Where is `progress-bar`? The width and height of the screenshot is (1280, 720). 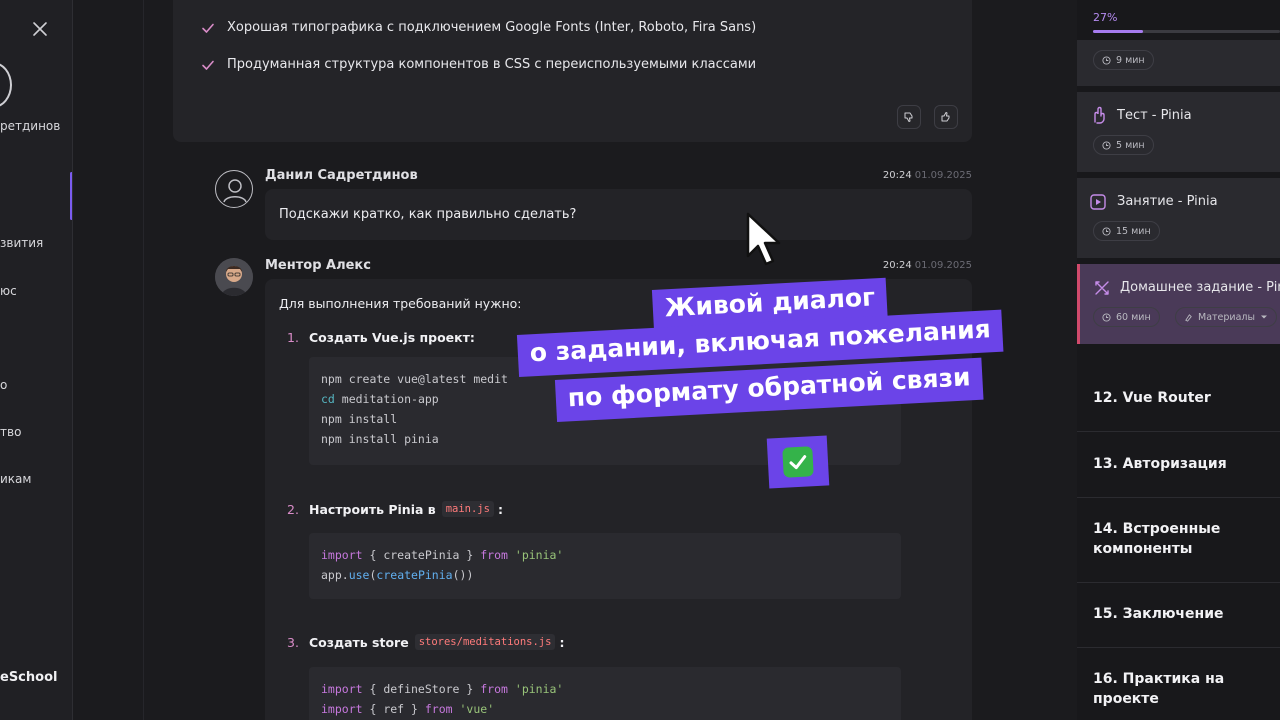 progress-bar is located at coordinates (1186, 31).